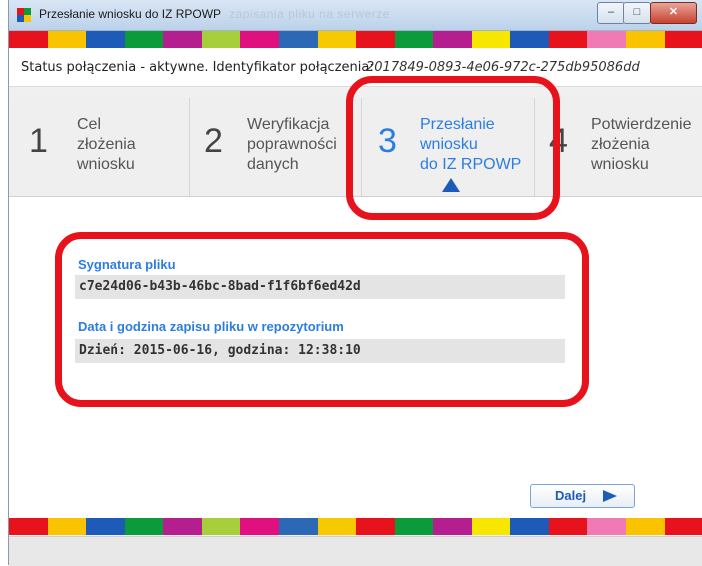 This screenshot has height=566, width=702. I want to click on step-1: 1 Cel złożenia wniosku, so click(99, 147).